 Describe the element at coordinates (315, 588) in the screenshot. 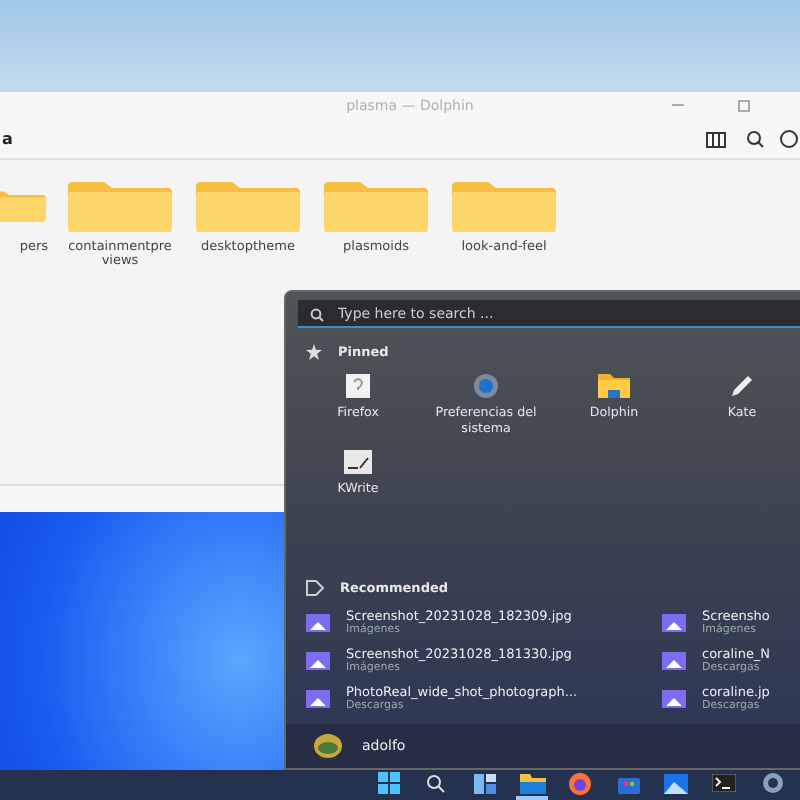

I see `tag-icon` at that location.